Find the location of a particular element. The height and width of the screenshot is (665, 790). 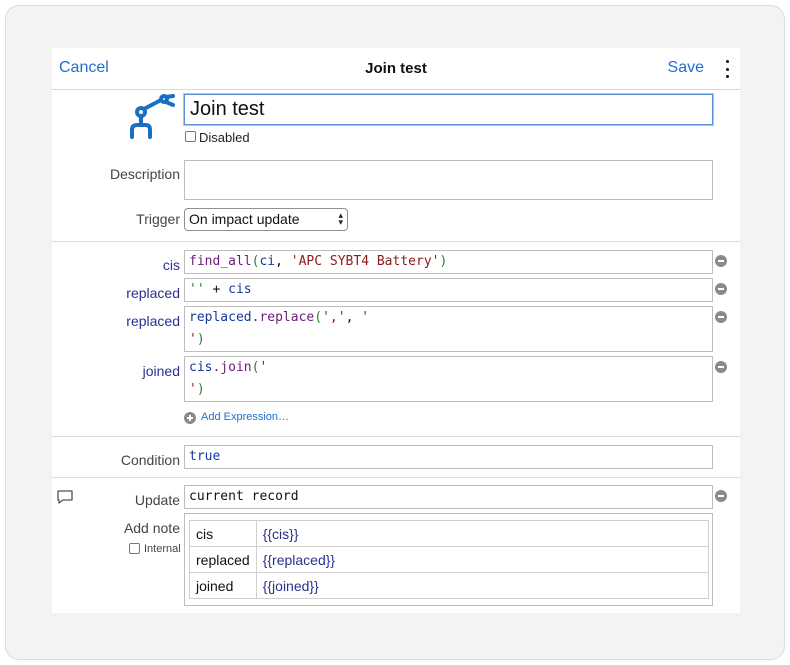

note-field-key: cis is located at coordinates (223, 533).